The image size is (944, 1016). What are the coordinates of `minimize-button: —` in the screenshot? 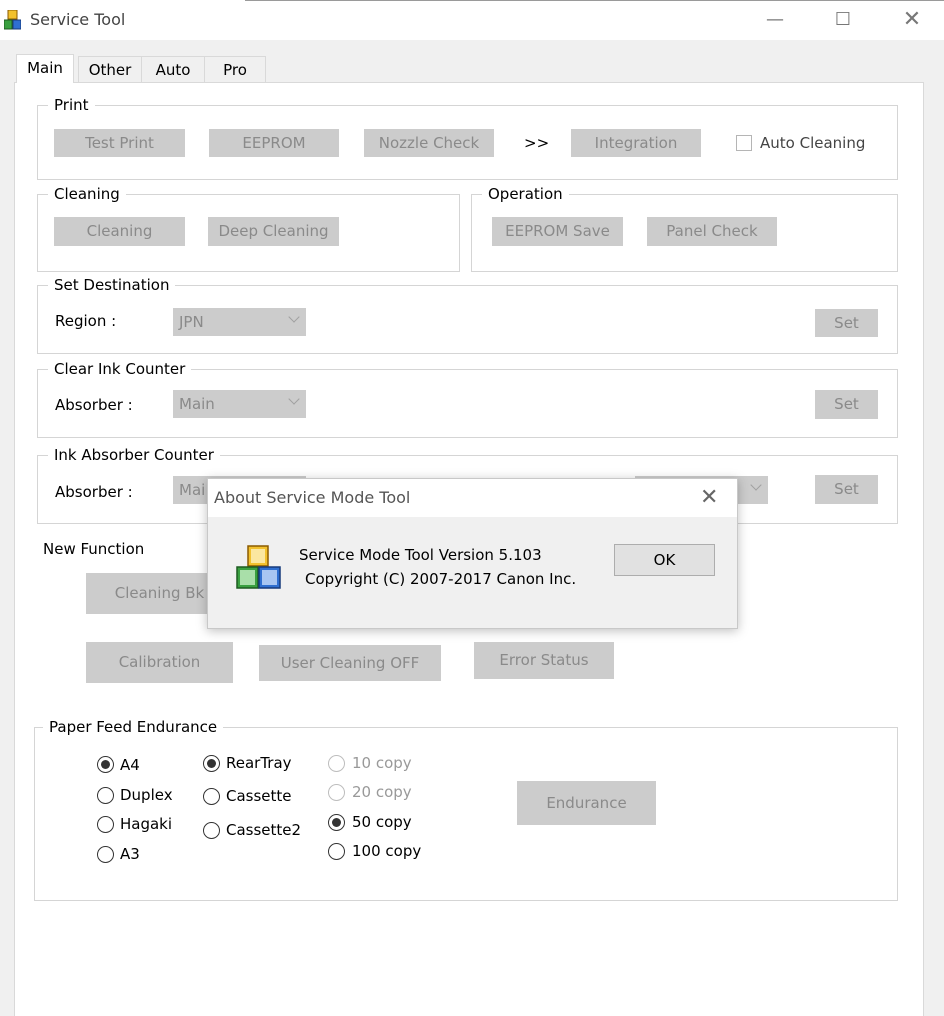 It's located at (775, 20).